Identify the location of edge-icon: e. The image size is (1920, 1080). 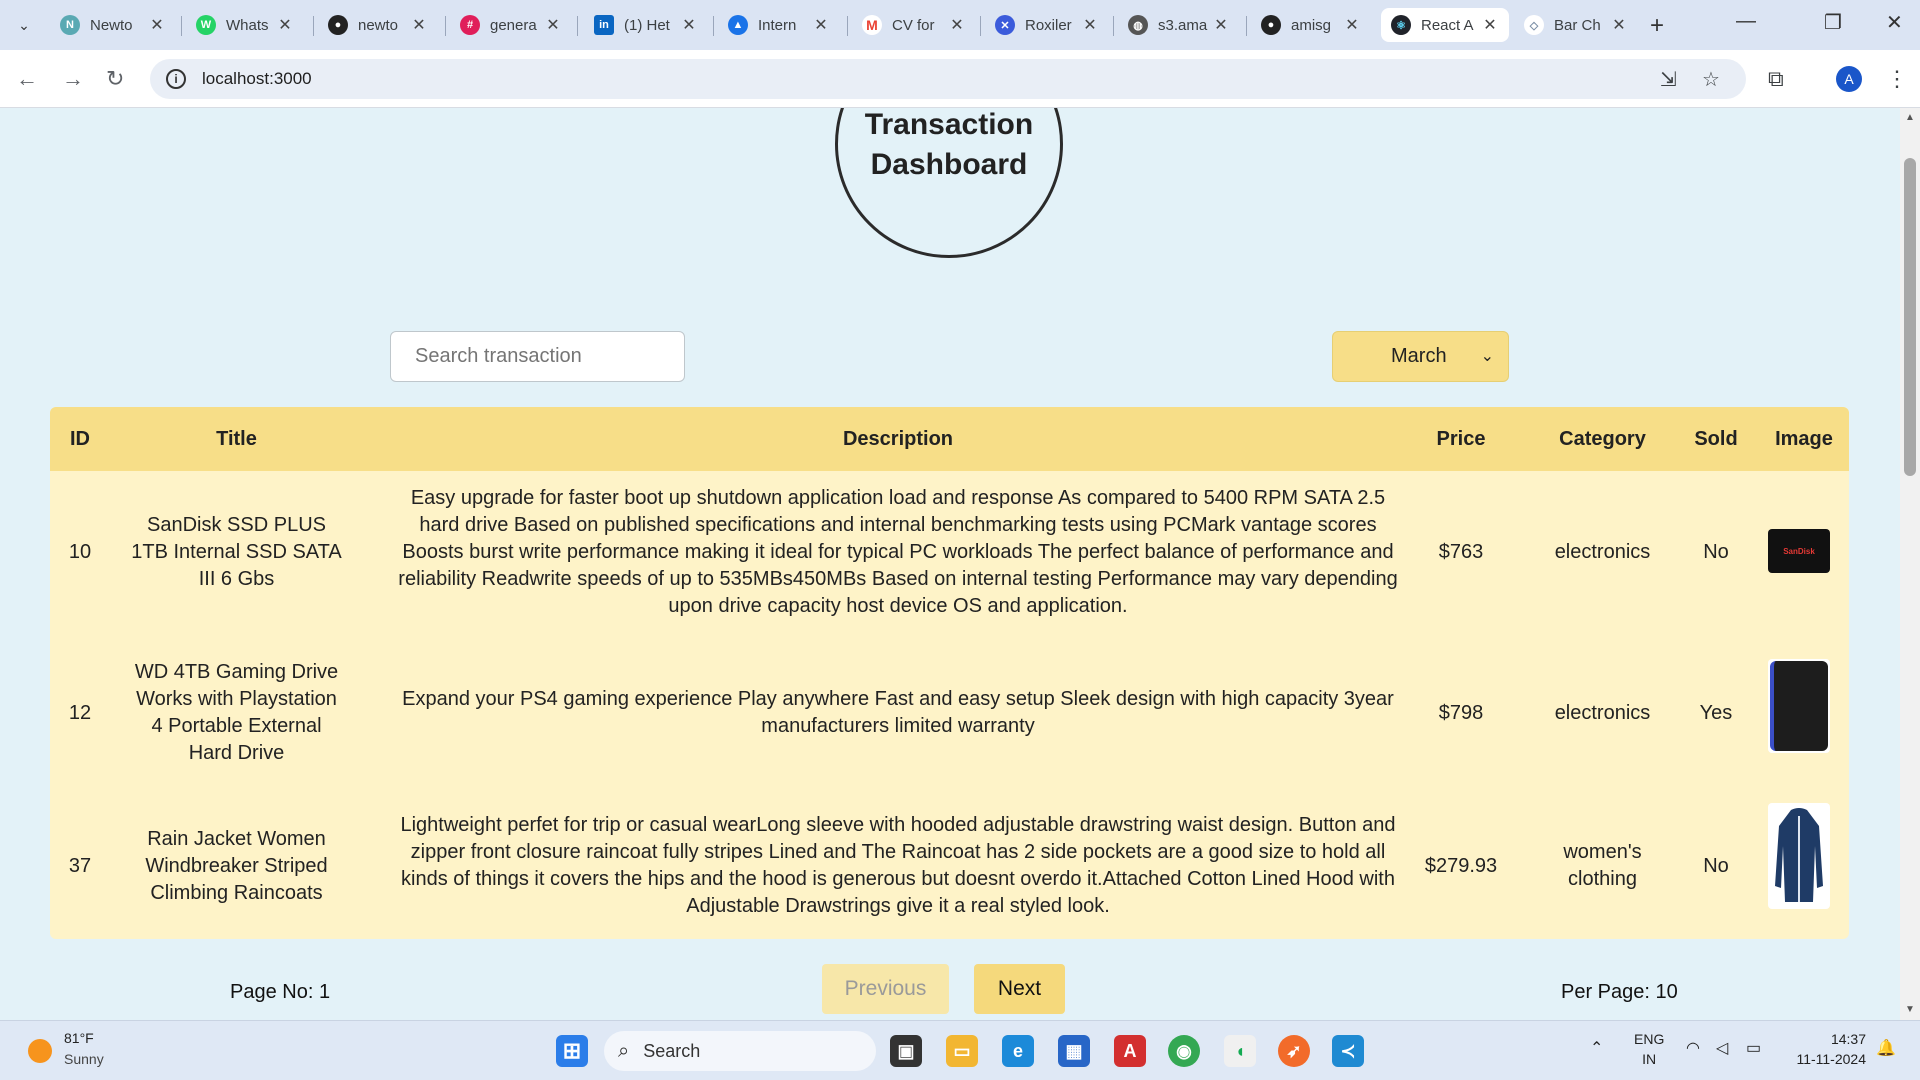
(1018, 1051).